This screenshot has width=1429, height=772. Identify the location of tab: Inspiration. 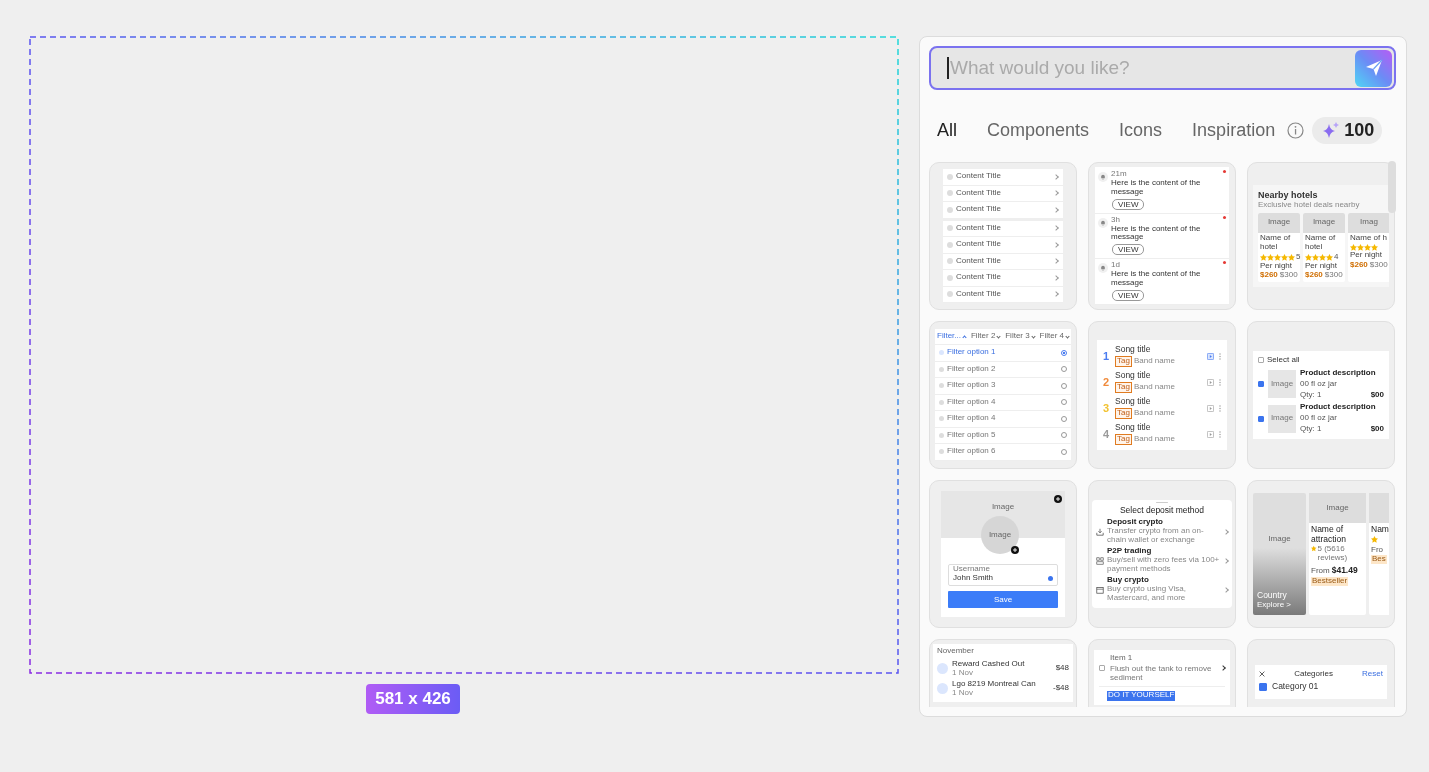
(1234, 130).